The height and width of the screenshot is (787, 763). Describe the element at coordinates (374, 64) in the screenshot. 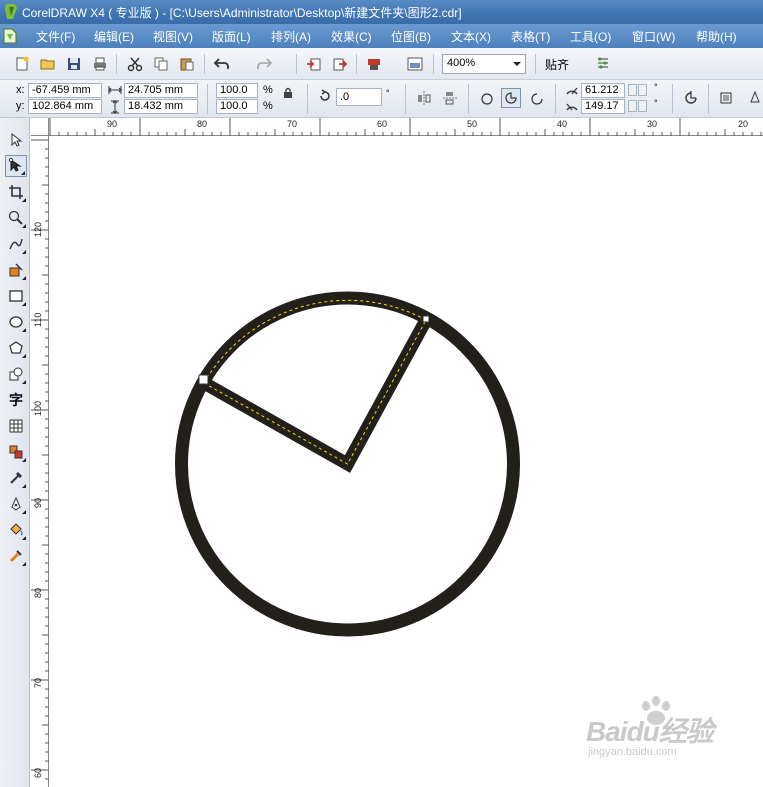

I see `application-launcher-icon` at that location.